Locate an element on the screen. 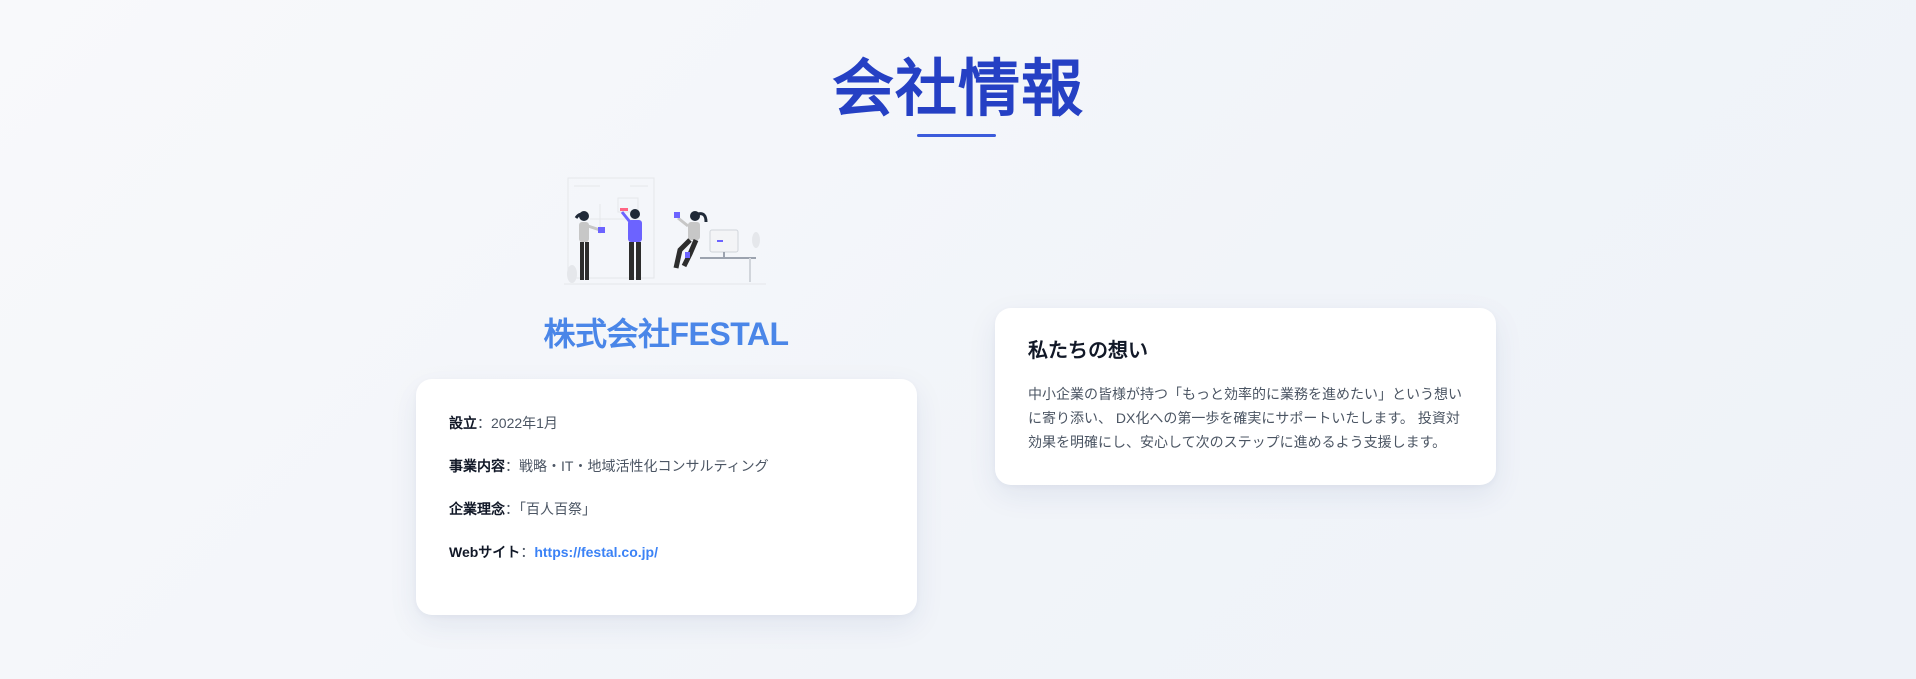  info-row-founded: 設立：2022年1月 is located at coordinates (666, 423).